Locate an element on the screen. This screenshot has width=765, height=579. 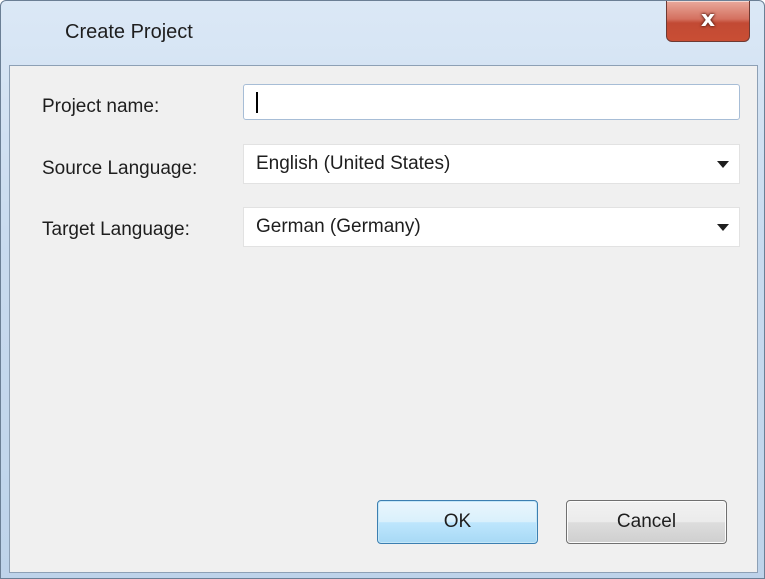
title-bar: Create Project x is located at coordinates (382, 33).